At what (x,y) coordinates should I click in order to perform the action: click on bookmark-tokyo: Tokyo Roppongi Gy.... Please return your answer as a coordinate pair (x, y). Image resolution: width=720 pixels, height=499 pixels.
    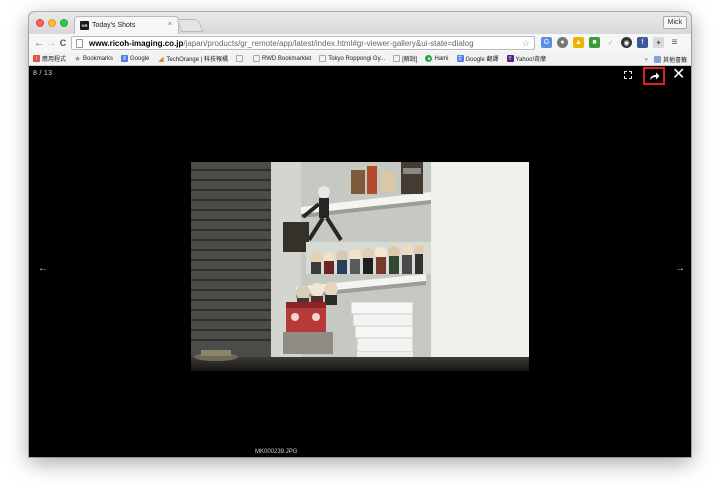
    Looking at the image, I should click on (352, 58).